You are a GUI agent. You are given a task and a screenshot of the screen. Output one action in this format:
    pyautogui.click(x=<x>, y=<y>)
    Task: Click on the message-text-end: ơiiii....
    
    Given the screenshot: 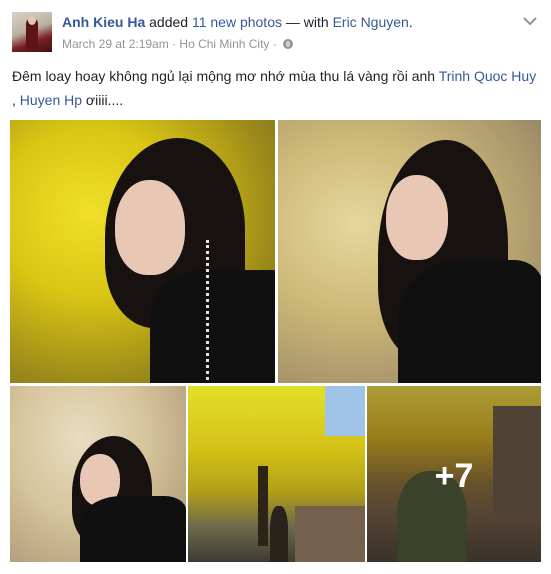 What is the action you would take?
    pyautogui.click(x=103, y=100)
    